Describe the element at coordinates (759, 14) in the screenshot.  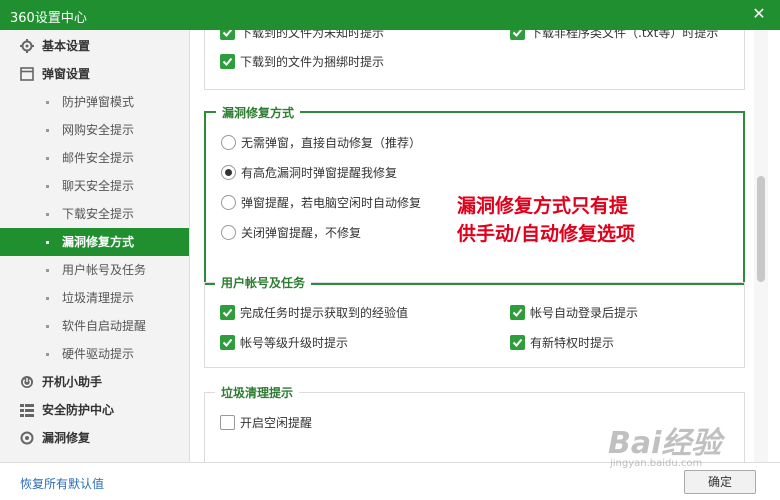
I see `close-icon: ✕` at that location.